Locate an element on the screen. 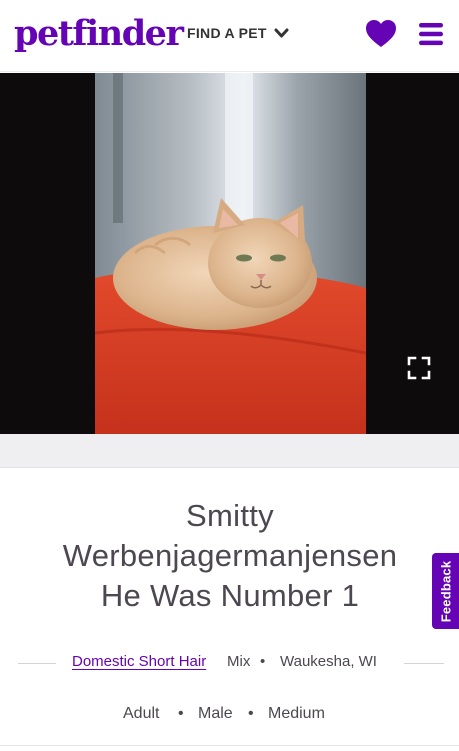  pet-attributes-row: Adult • Male • Medium is located at coordinates (229, 715).